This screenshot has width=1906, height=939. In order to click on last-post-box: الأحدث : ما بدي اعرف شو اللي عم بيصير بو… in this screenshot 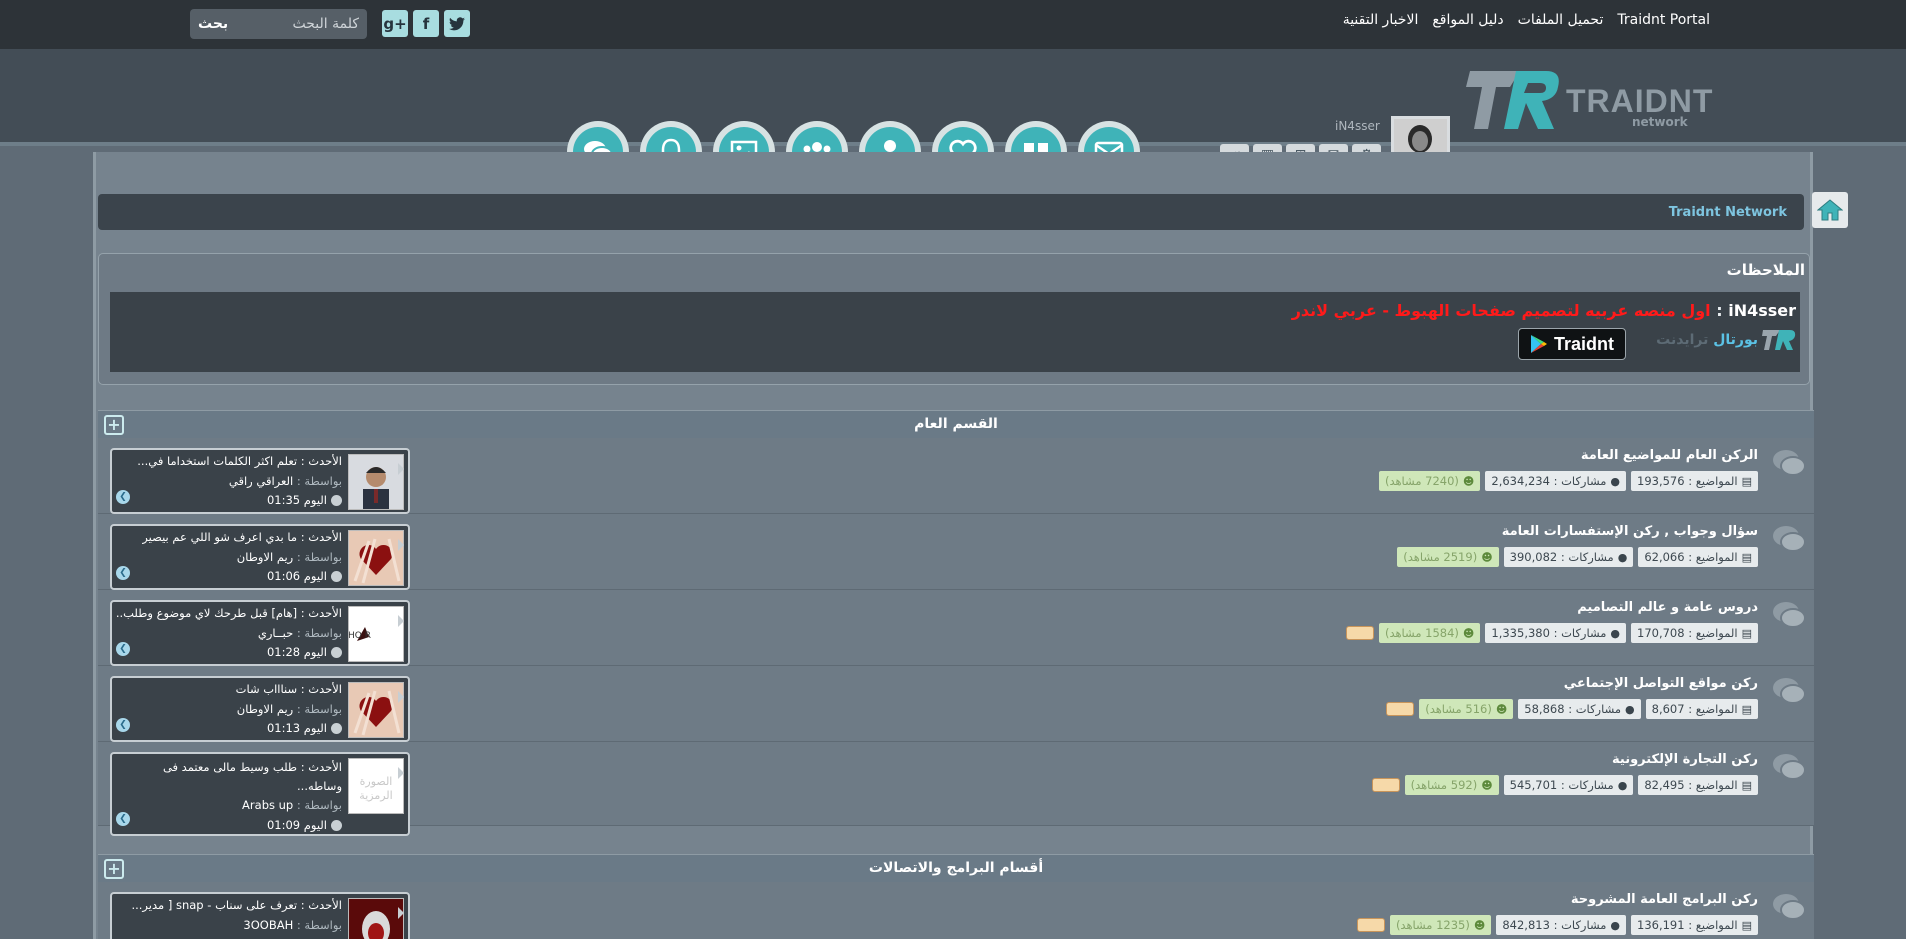, I will do `click(260, 557)`.